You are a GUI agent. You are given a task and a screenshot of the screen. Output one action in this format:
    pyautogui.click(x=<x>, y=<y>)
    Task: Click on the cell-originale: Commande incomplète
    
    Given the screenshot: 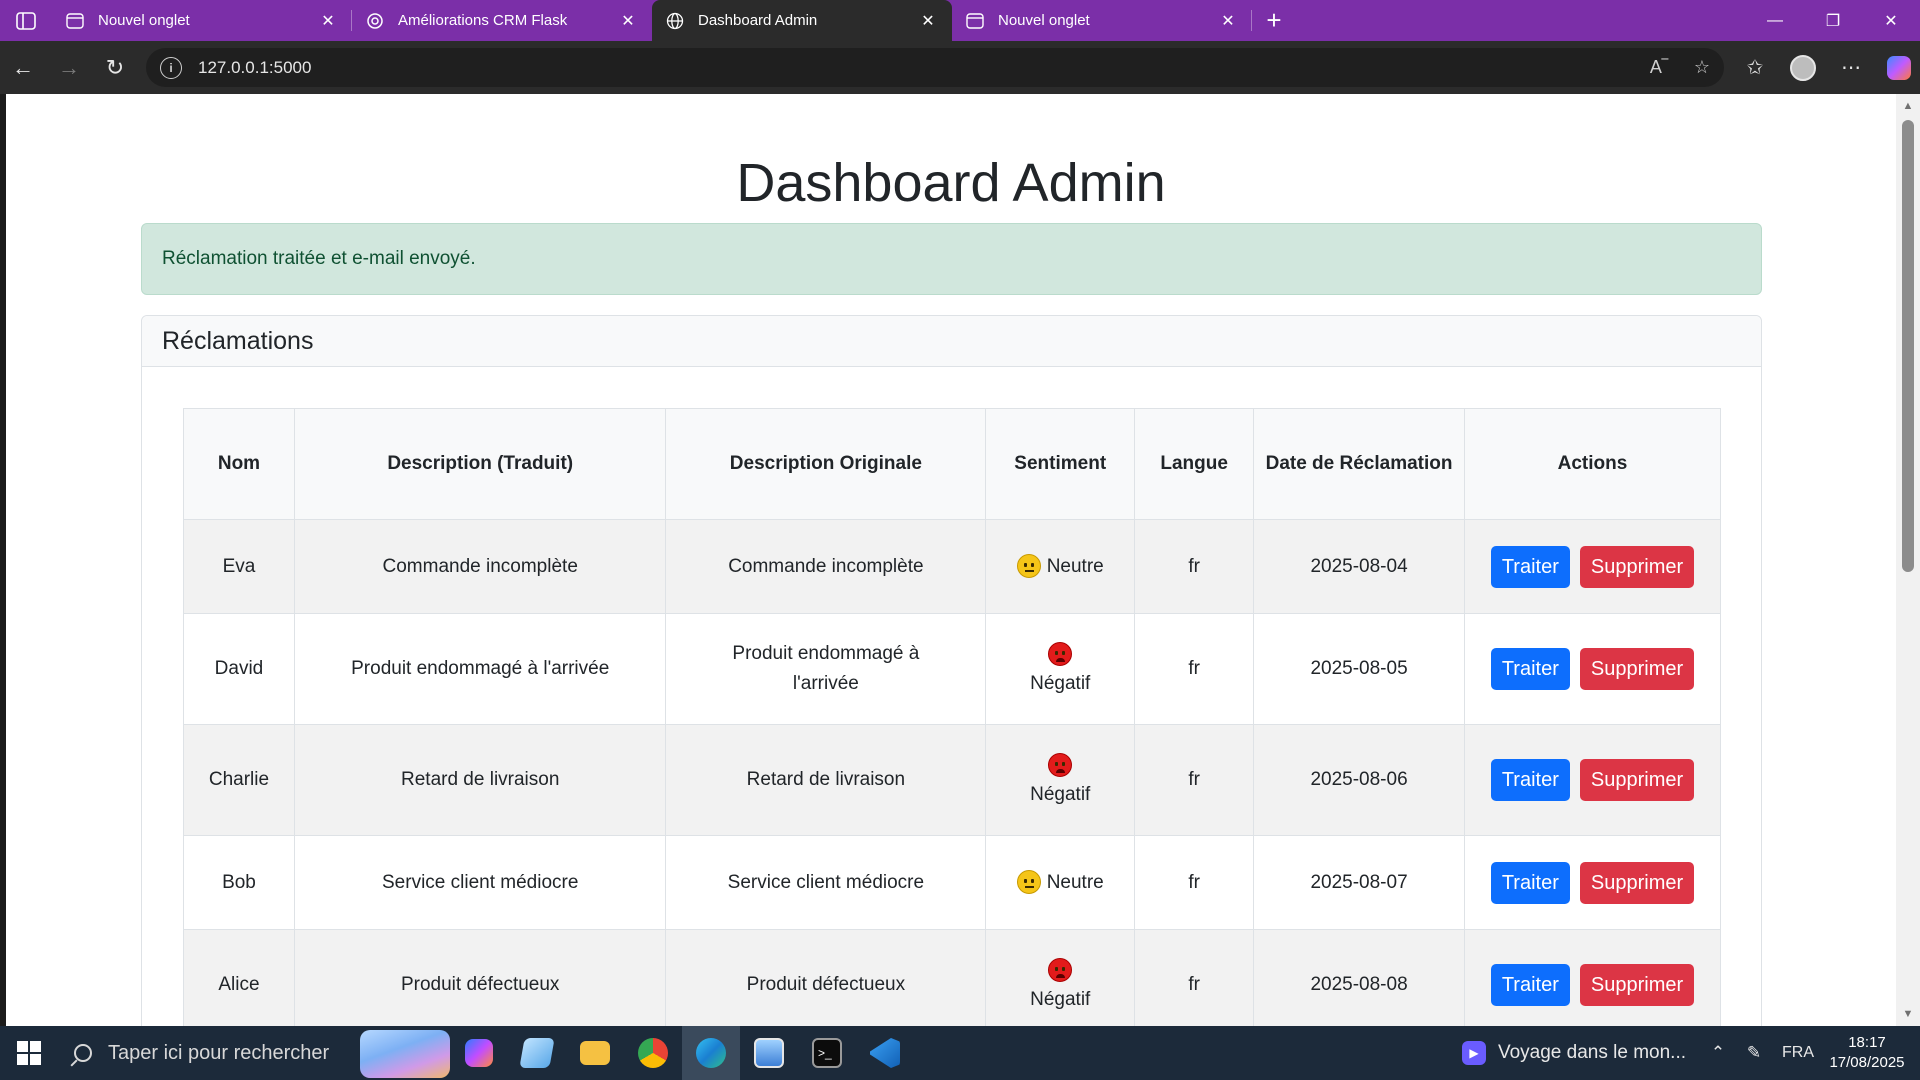 What is the action you would take?
    pyautogui.click(x=826, y=566)
    